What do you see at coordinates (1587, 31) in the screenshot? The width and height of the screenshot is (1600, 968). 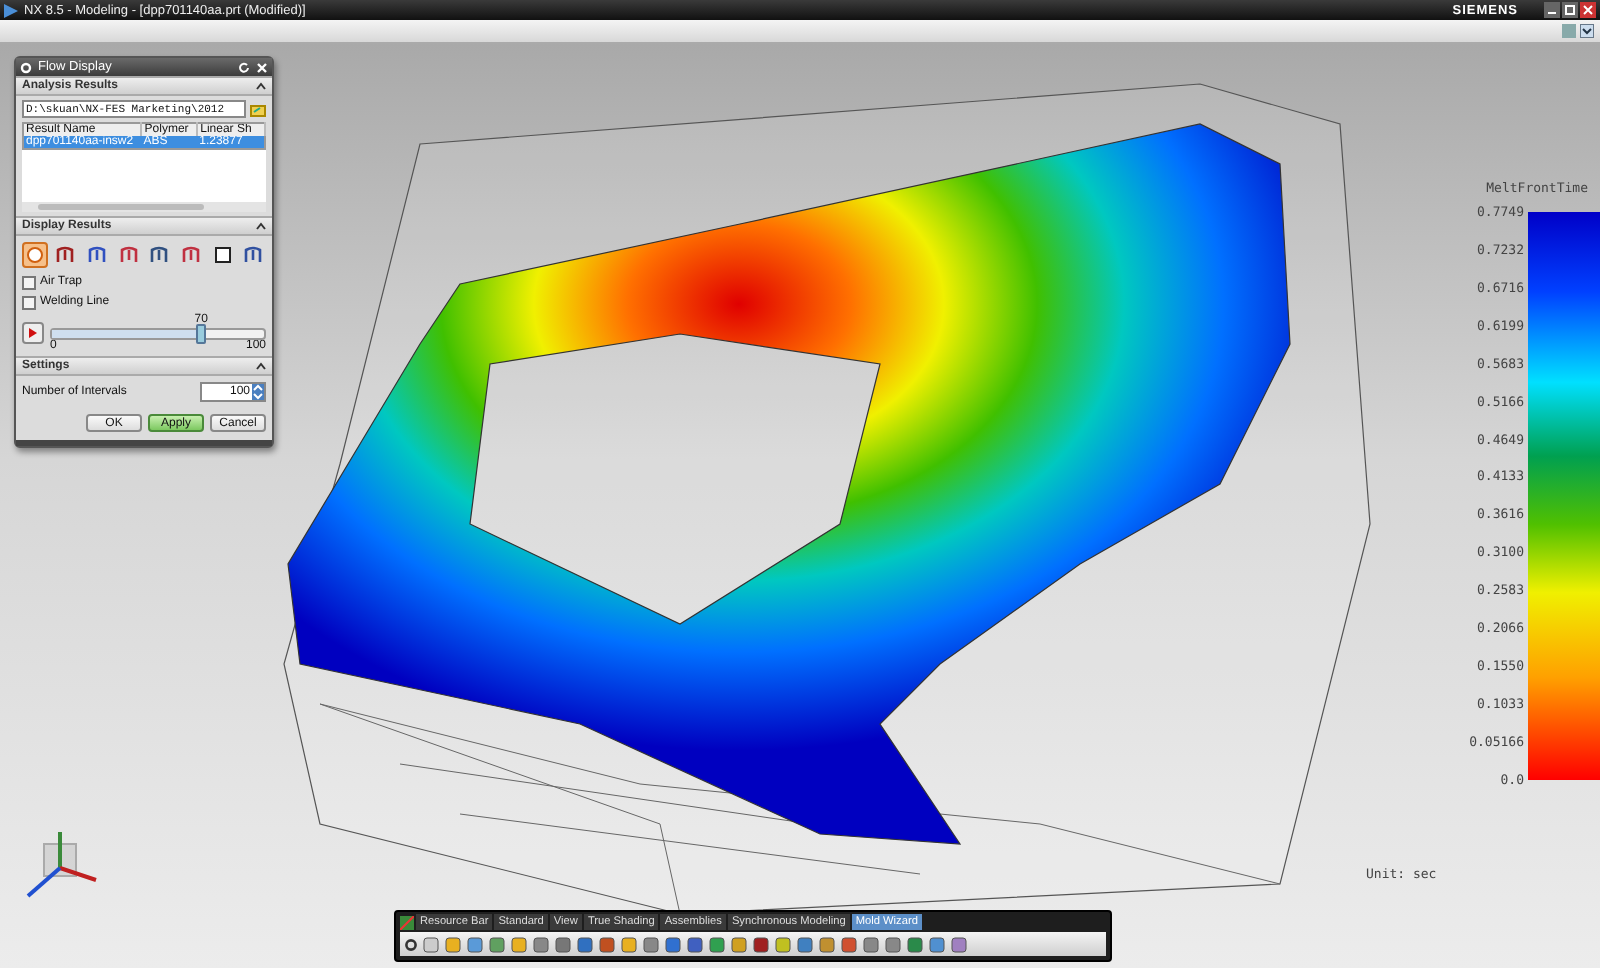 I see `dropdown-icon` at bounding box center [1587, 31].